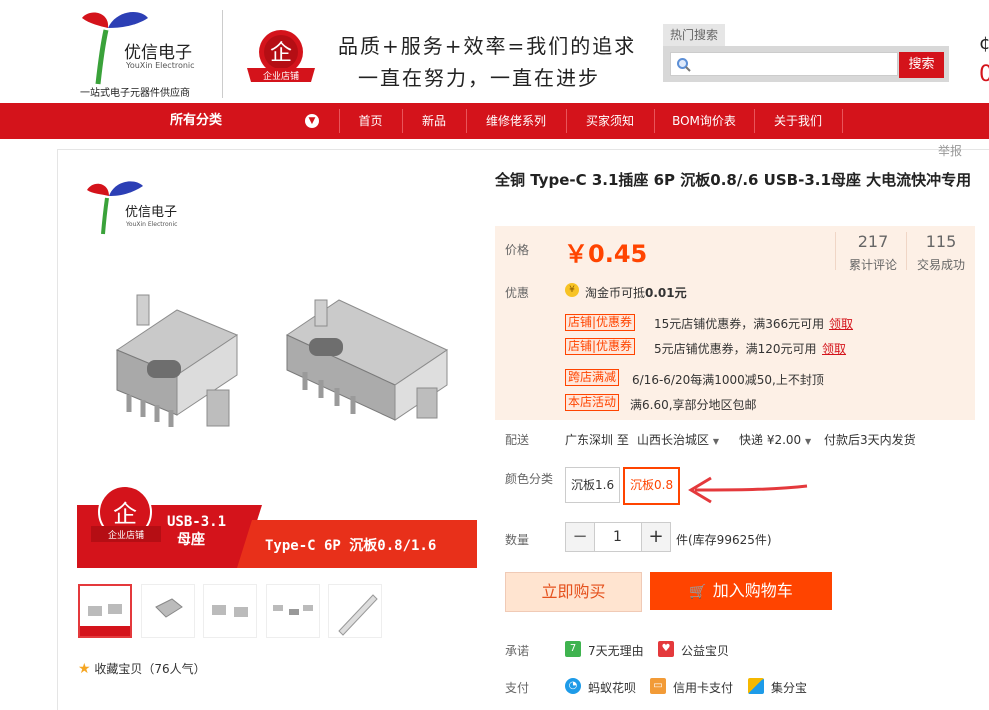 This screenshot has height=710, width=989. What do you see at coordinates (517, 250) in the screenshot?
I see `price-label: 价格` at bounding box center [517, 250].